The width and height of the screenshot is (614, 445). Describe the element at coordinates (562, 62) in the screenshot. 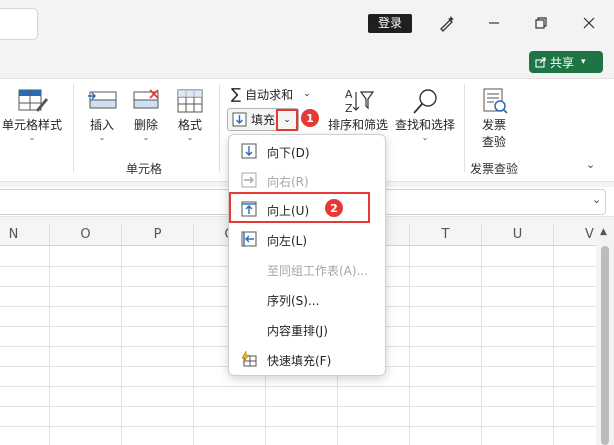

I see `share-label: 共享` at that location.